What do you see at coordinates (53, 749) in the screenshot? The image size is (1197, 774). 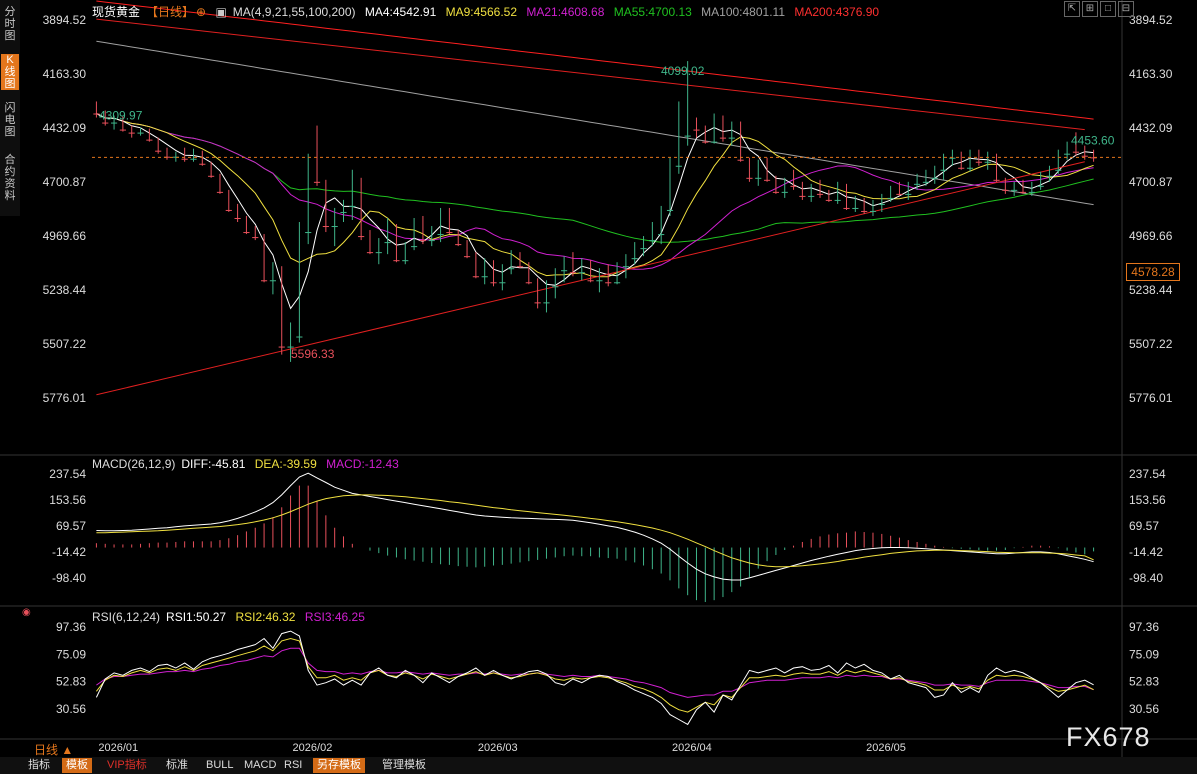 I see `period-selector: 日线 ▲` at bounding box center [53, 749].